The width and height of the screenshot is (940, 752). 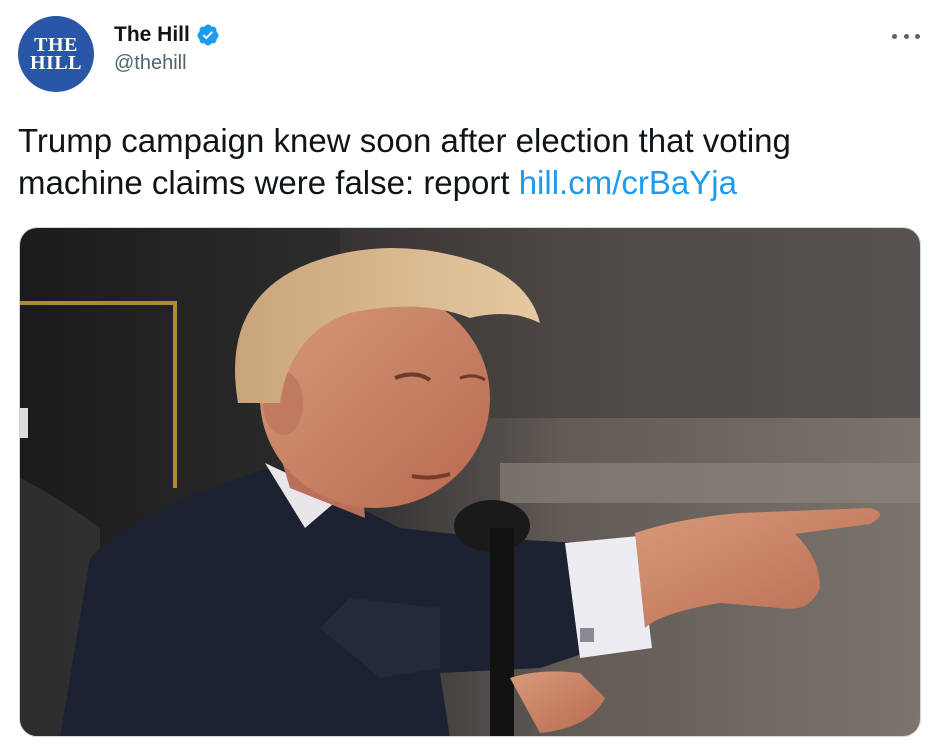 What do you see at coordinates (152, 35) in the screenshot?
I see `display-name: The Hill` at bounding box center [152, 35].